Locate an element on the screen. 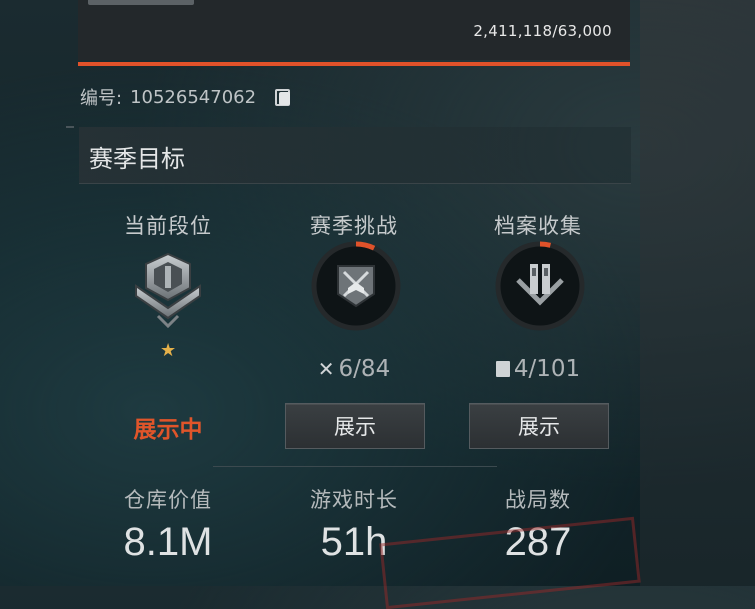 Image resolution: width=755 pixels, height=609 pixels. archive-collection-show-button: 展示 is located at coordinates (539, 426).